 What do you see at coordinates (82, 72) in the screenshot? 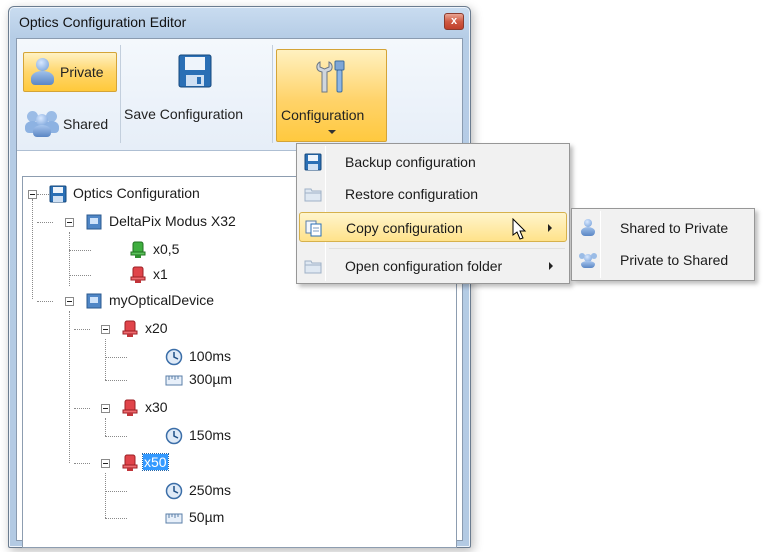
I see `private-label: Private` at bounding box center [82, 72].